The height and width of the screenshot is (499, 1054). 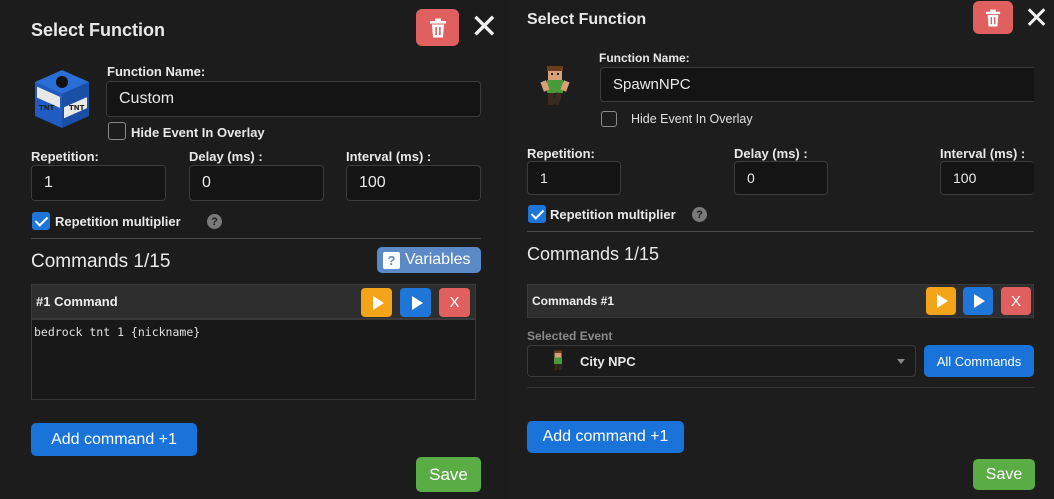 What do you see at coordinates (652, 84) in the screenshot?
I see `function-name-value: SpawnNPC` at bounding box center [652, 84].